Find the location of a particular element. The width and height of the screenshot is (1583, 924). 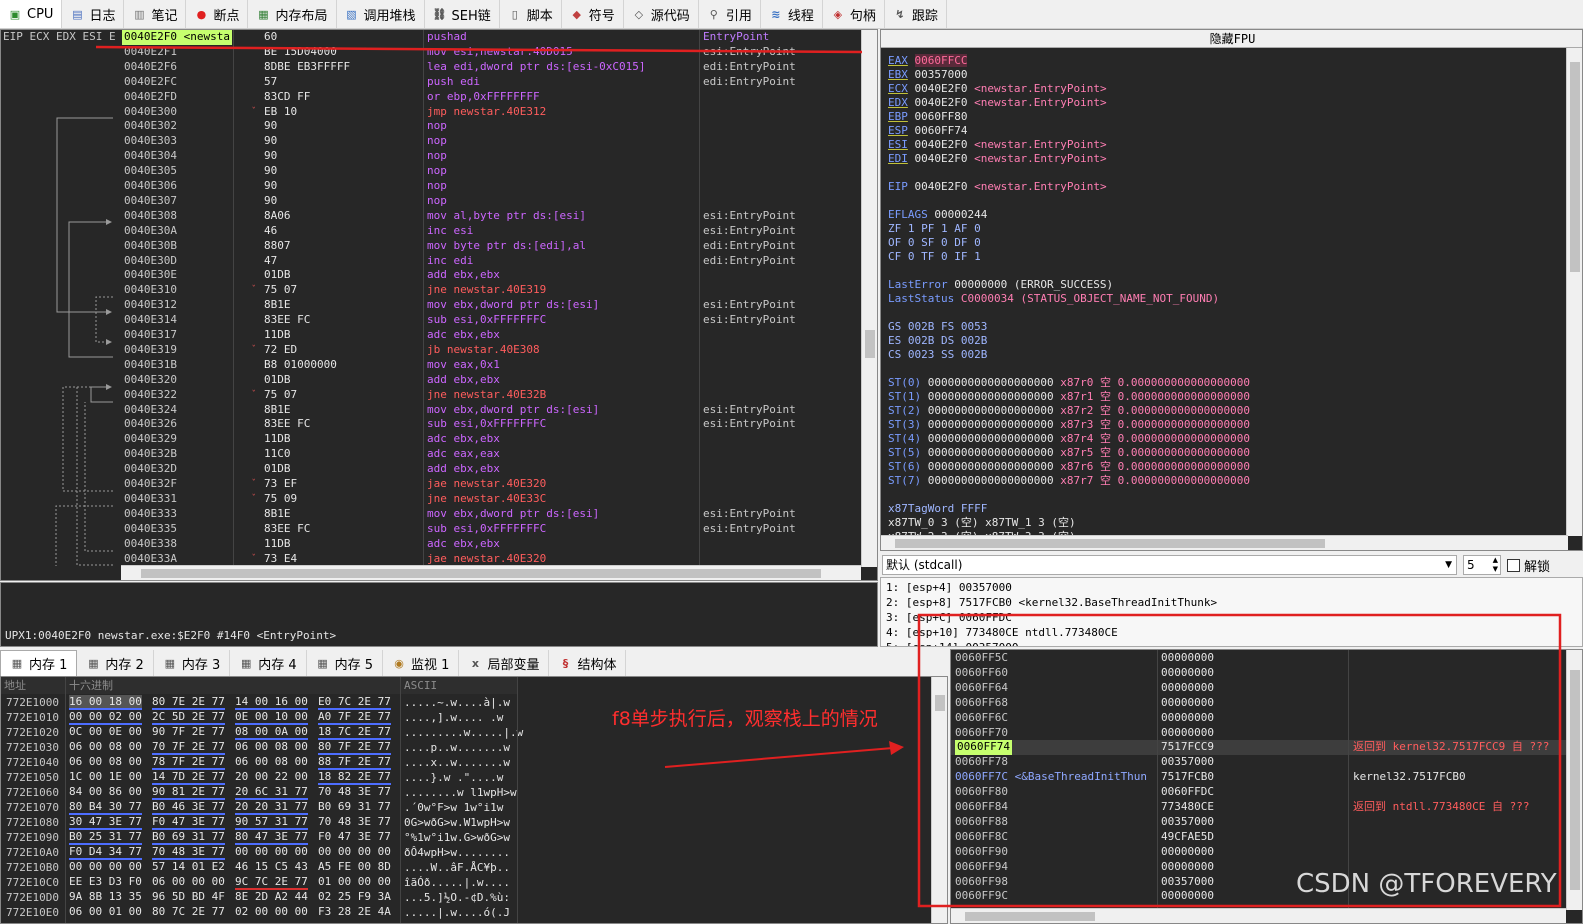

disasm-row: 0040E302 90 nop is located at coordinates (491, 126).